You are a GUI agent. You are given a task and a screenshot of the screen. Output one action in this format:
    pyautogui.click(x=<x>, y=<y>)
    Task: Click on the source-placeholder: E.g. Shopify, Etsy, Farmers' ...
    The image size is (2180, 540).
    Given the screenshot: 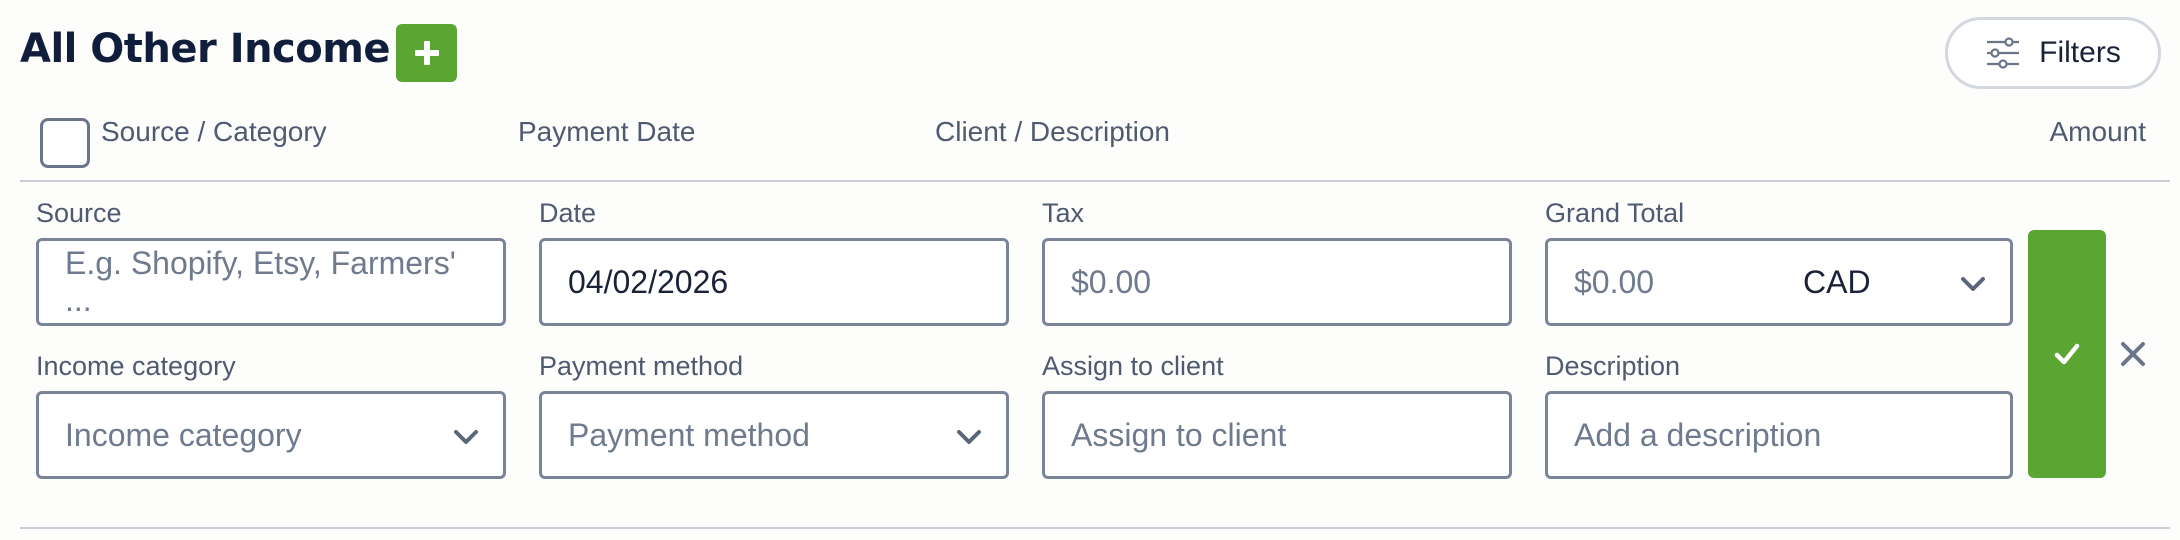 What is the action you would take?
    pyautogui.click(x=260, y=281)
    